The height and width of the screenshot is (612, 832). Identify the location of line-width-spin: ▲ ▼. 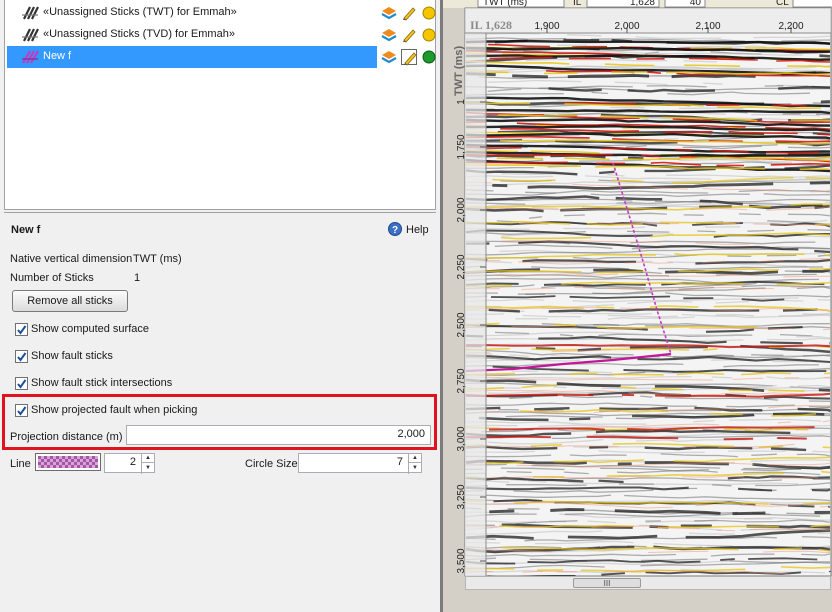
(147, 464).